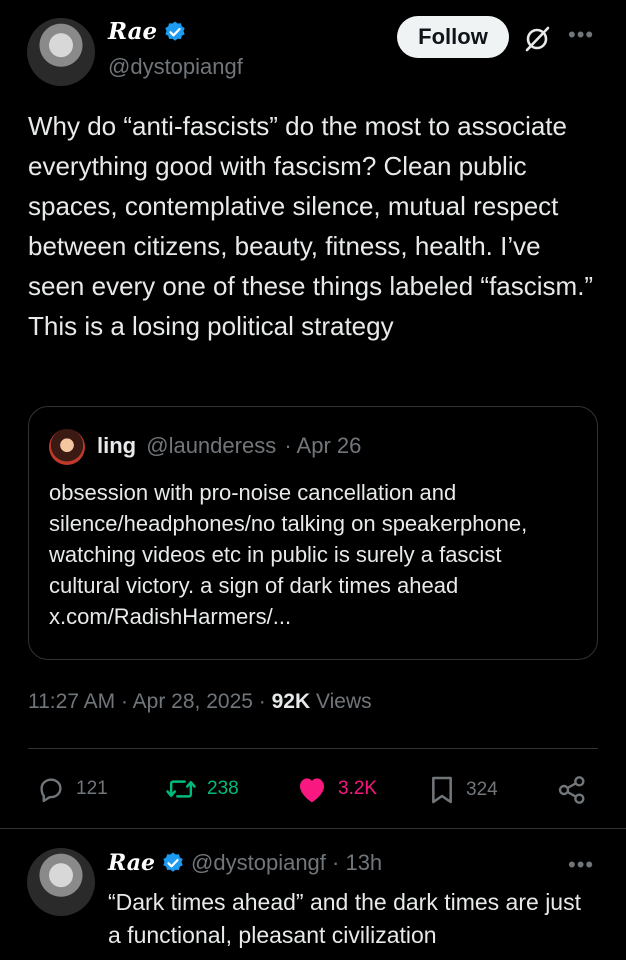 This screenshot has width=626, height=960. I want to click on tweet-meta: 11:27 AM · Apr 28, 2025 · 92K Views, so click(200, 702).